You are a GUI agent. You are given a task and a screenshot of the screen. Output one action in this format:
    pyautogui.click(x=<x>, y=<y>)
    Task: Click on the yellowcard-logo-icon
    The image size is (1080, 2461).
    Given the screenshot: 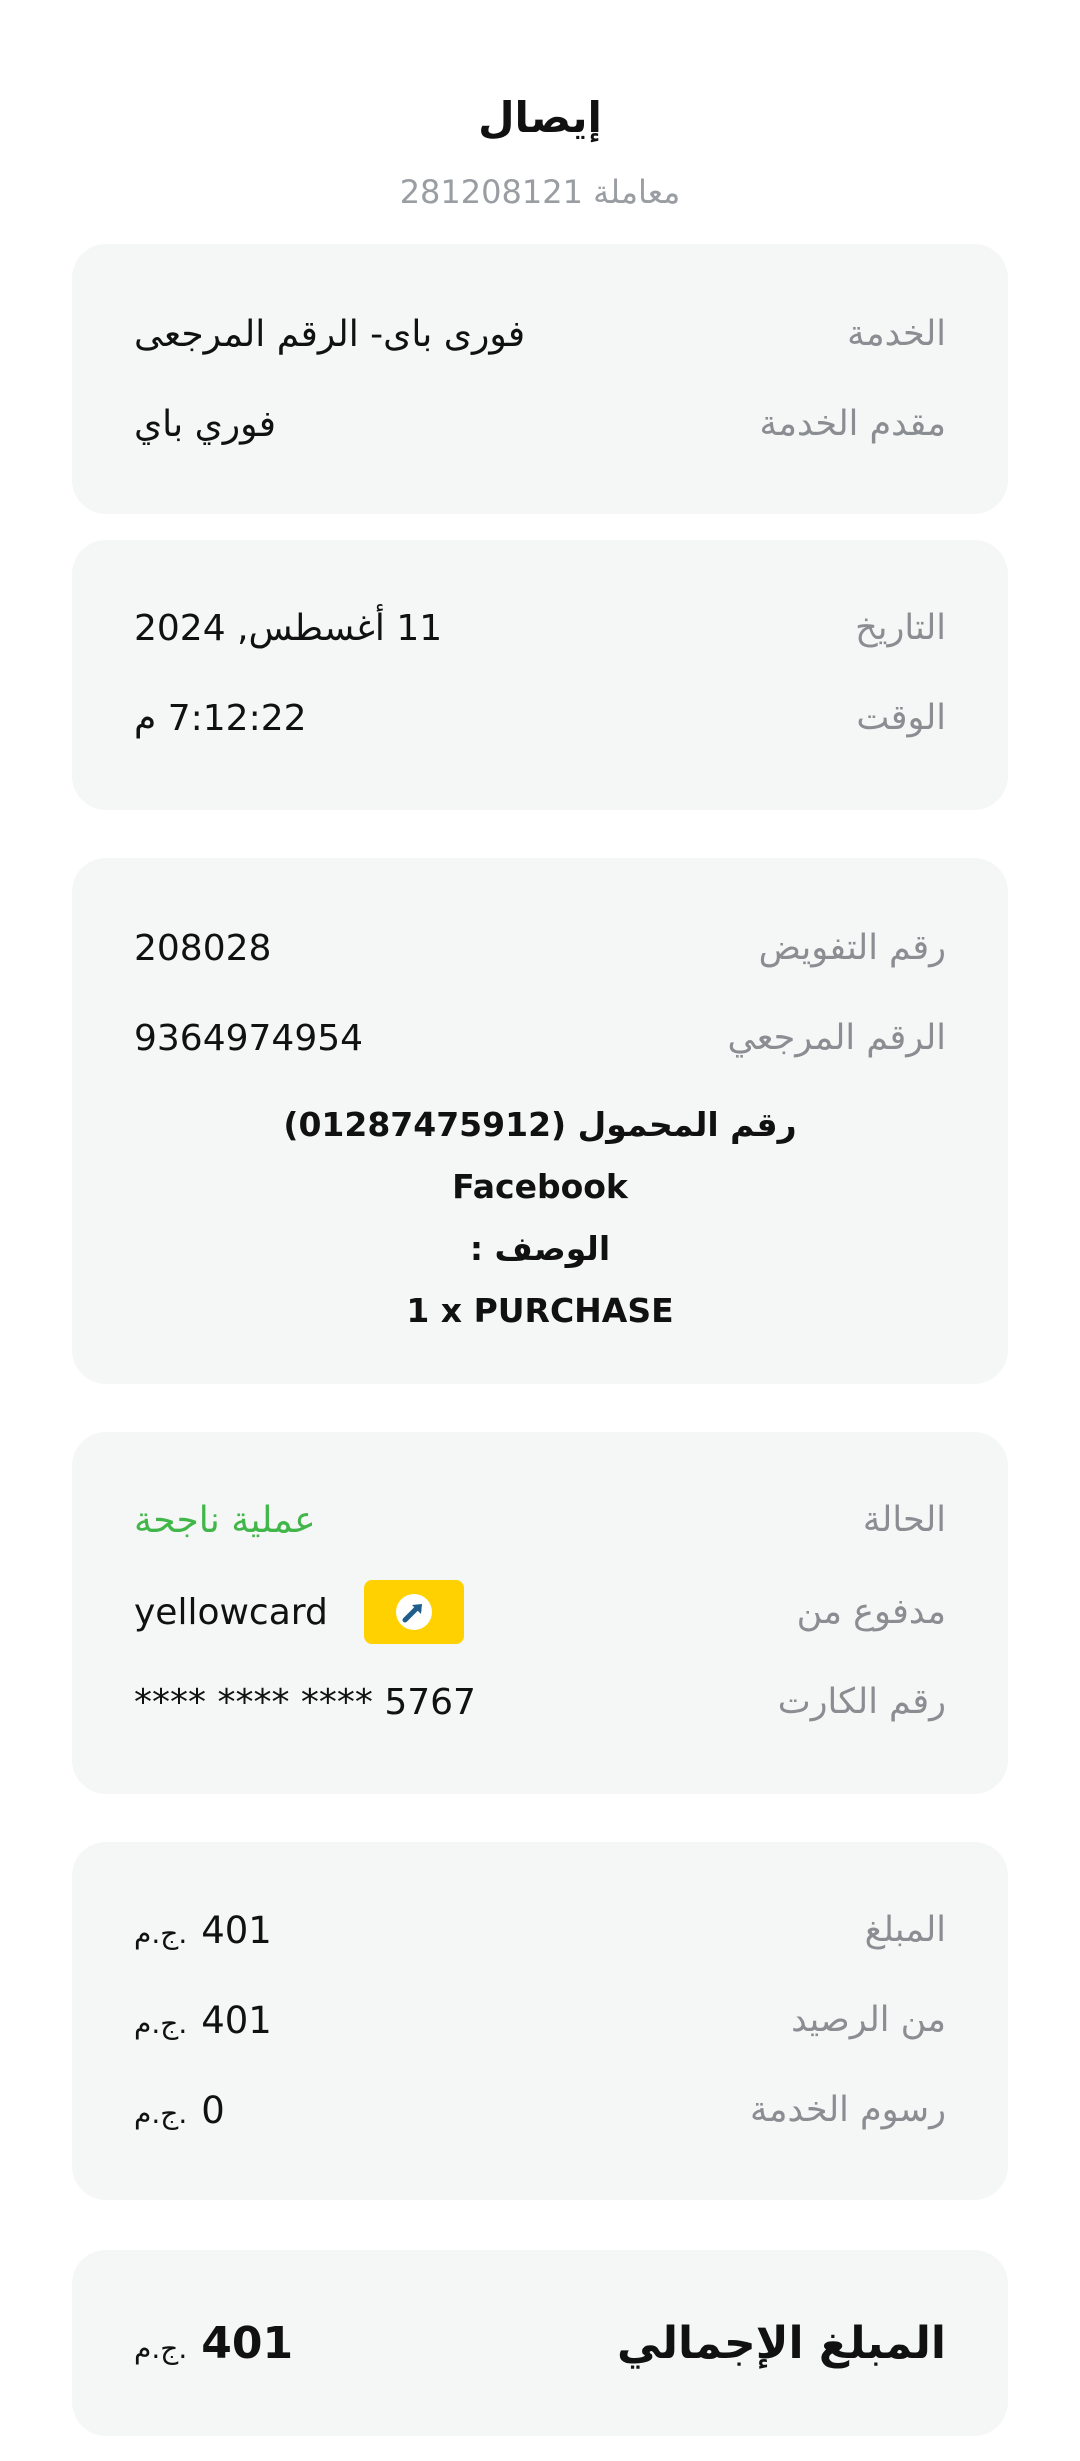 What is the action you would take?
    pyautogui.click(x=413, y=1612)
    